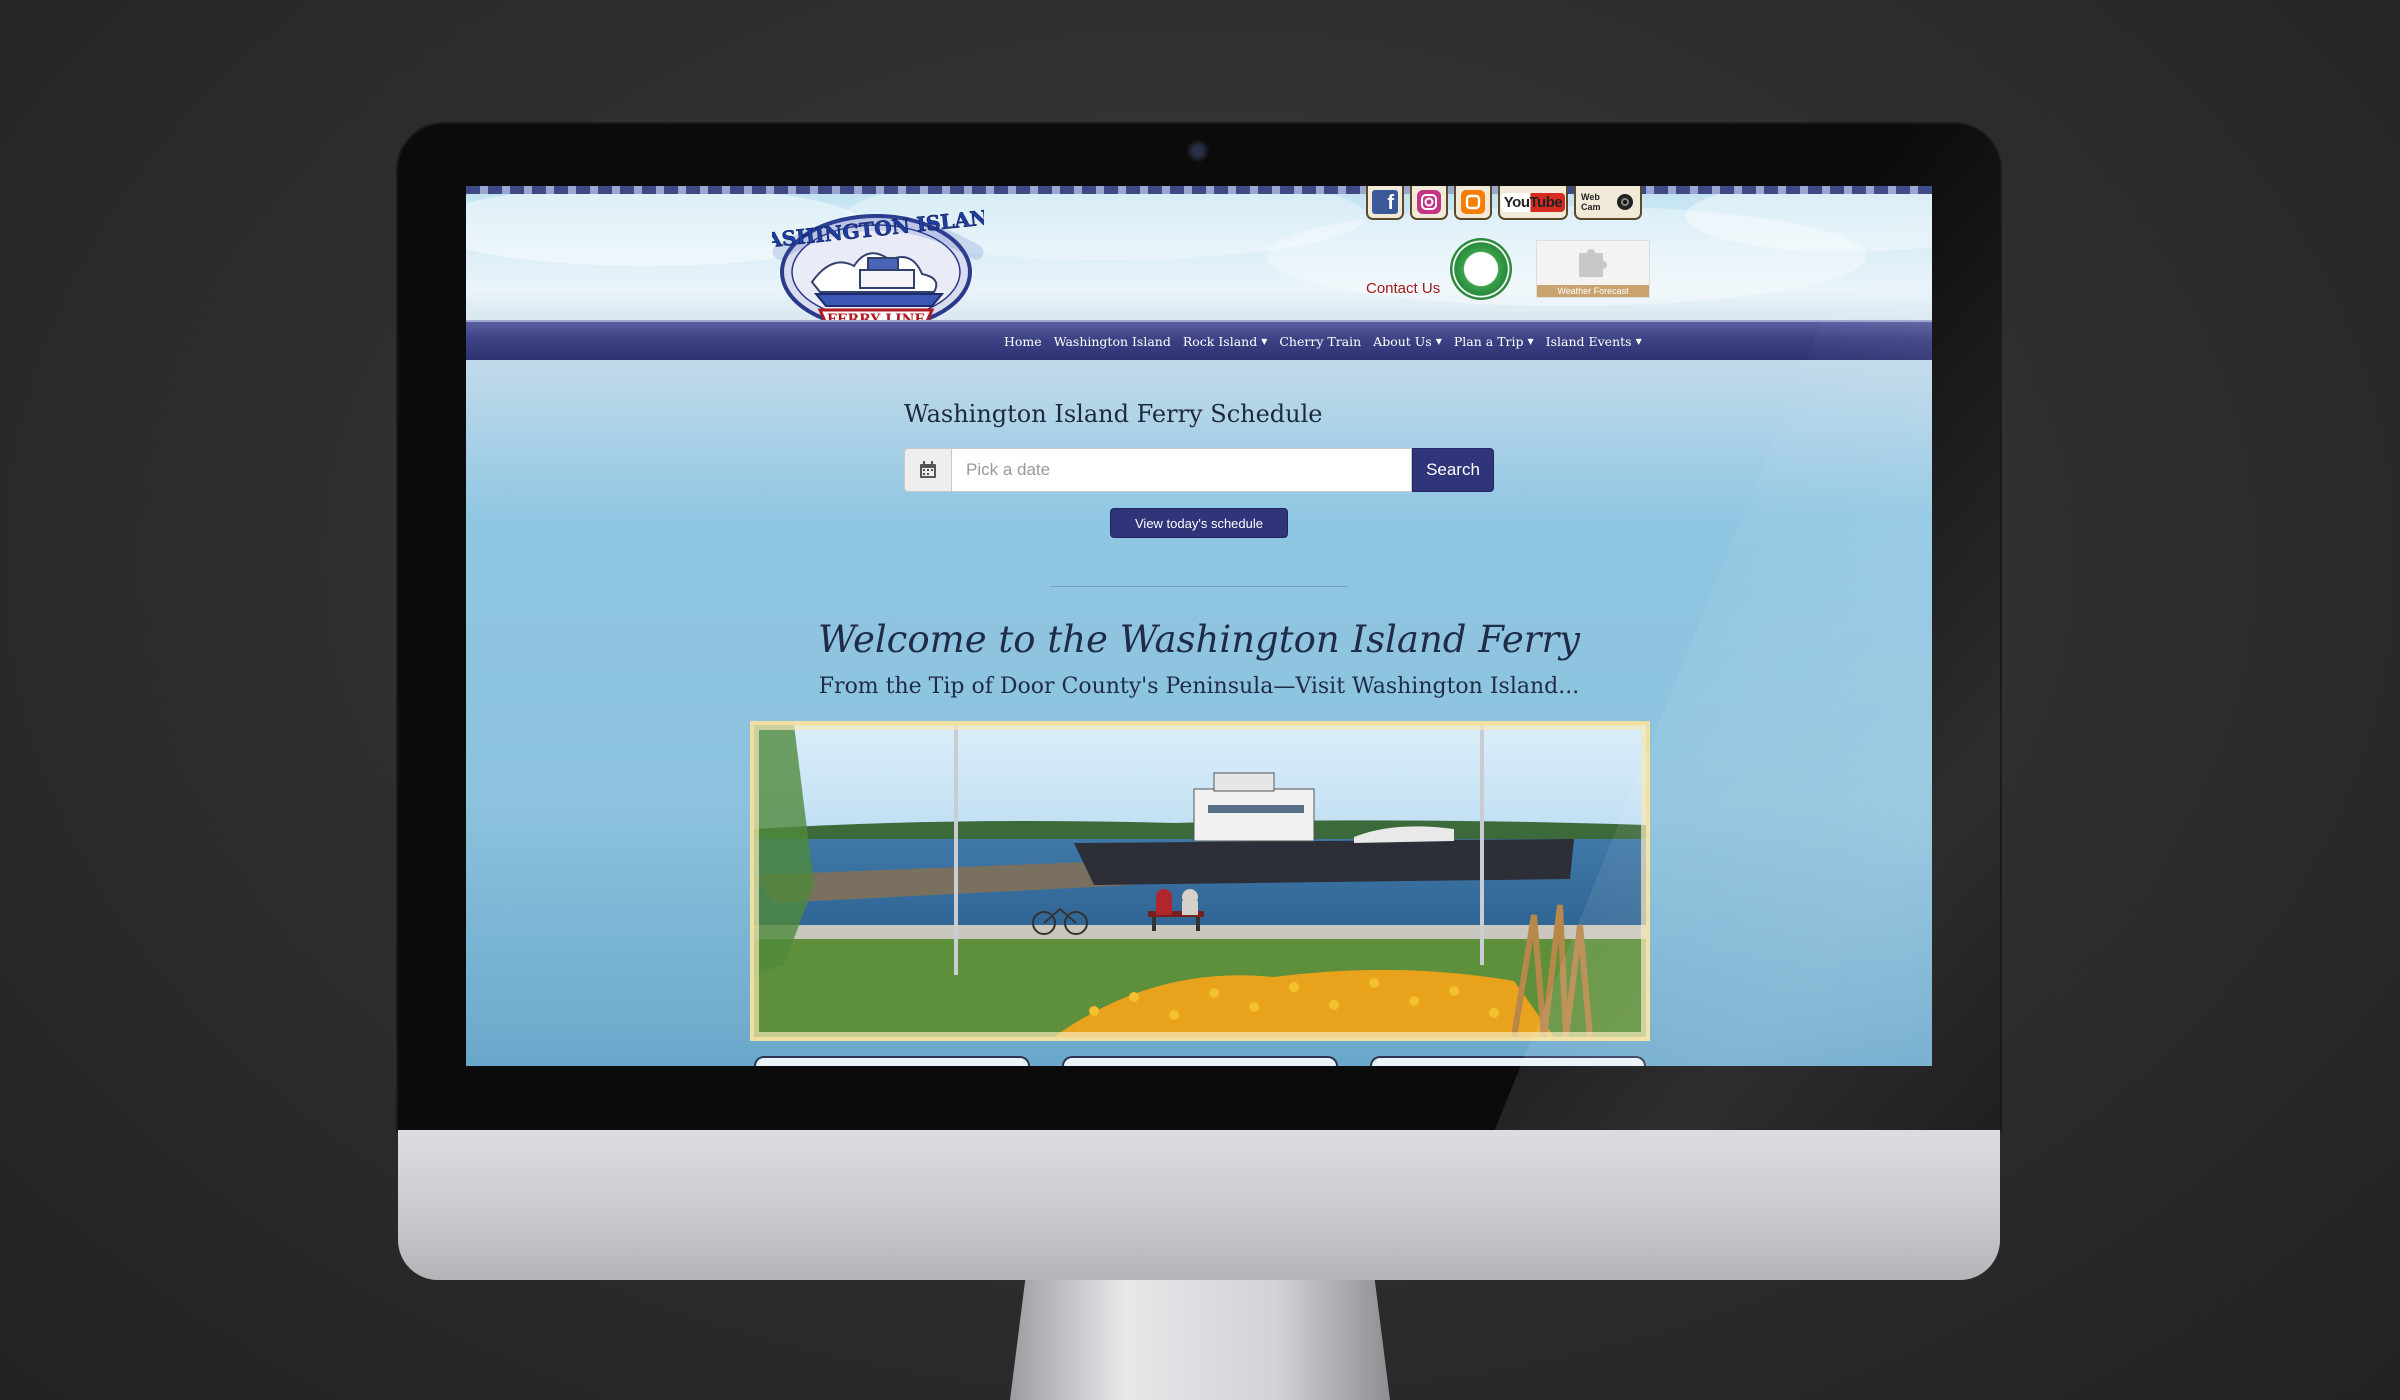 This screenshot has height=1400, width=2400. I want to click on washington-island-ferry-logo: WASHINGTON ISLAND FERRY LINE, so click(878, 269).